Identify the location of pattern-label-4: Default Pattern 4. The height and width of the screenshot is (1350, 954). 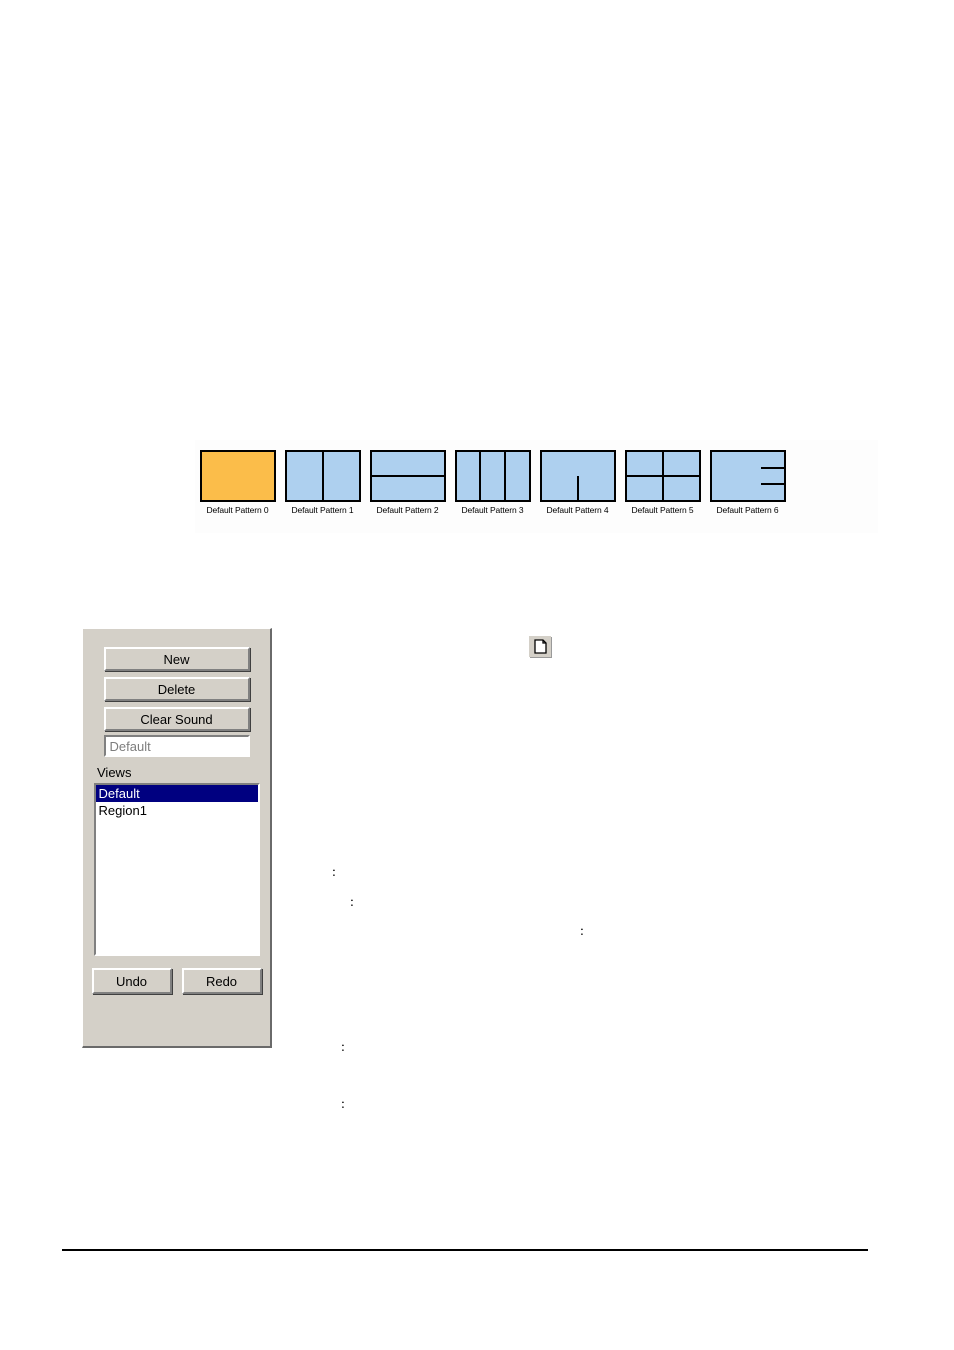
(577, 510).